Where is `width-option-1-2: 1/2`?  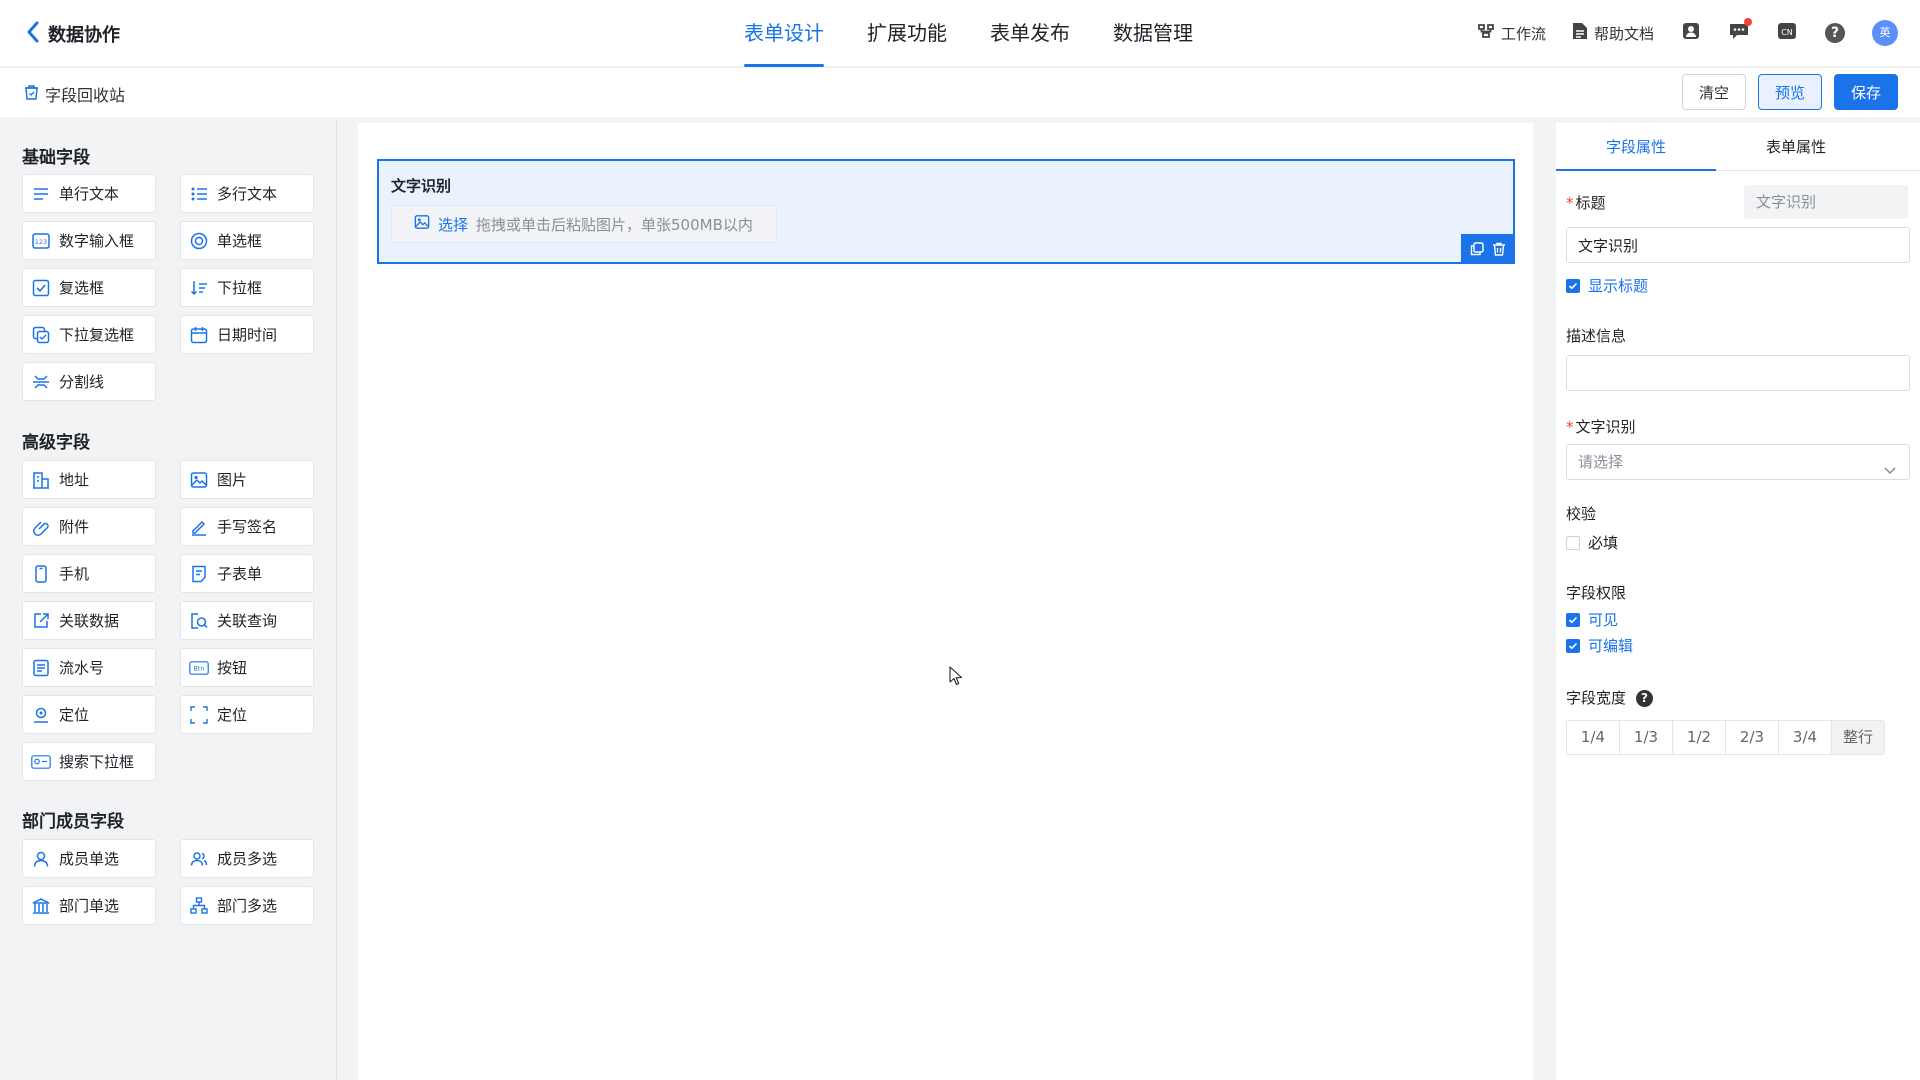
width-option-1-2: 1/2 is located at coordinates (1699, 737).